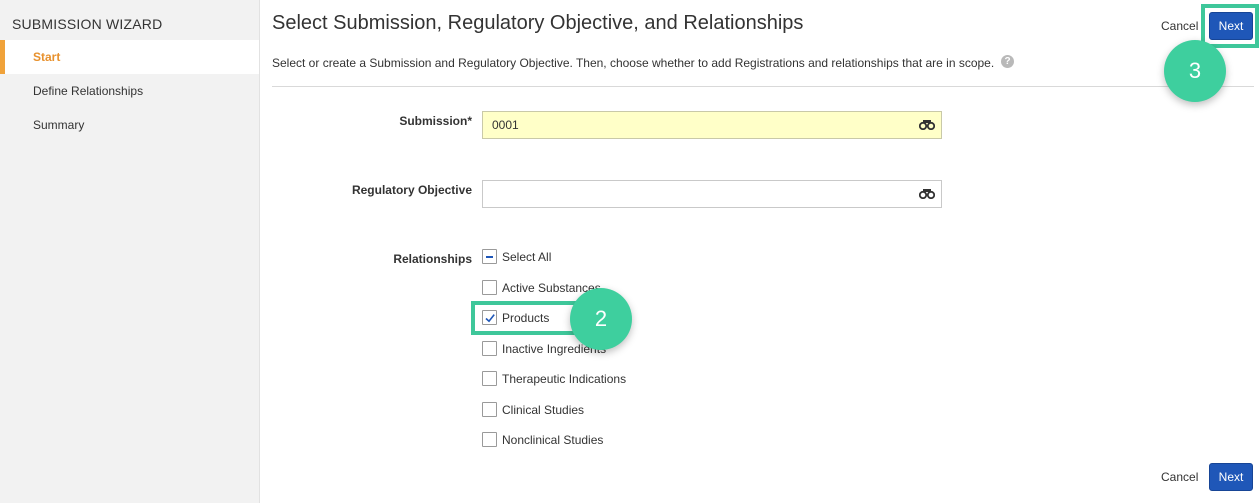 Image resolution: width=1260 pixels, height=503 pixels. I want to click on regulatory-objective-lookup, so click(712, 194).